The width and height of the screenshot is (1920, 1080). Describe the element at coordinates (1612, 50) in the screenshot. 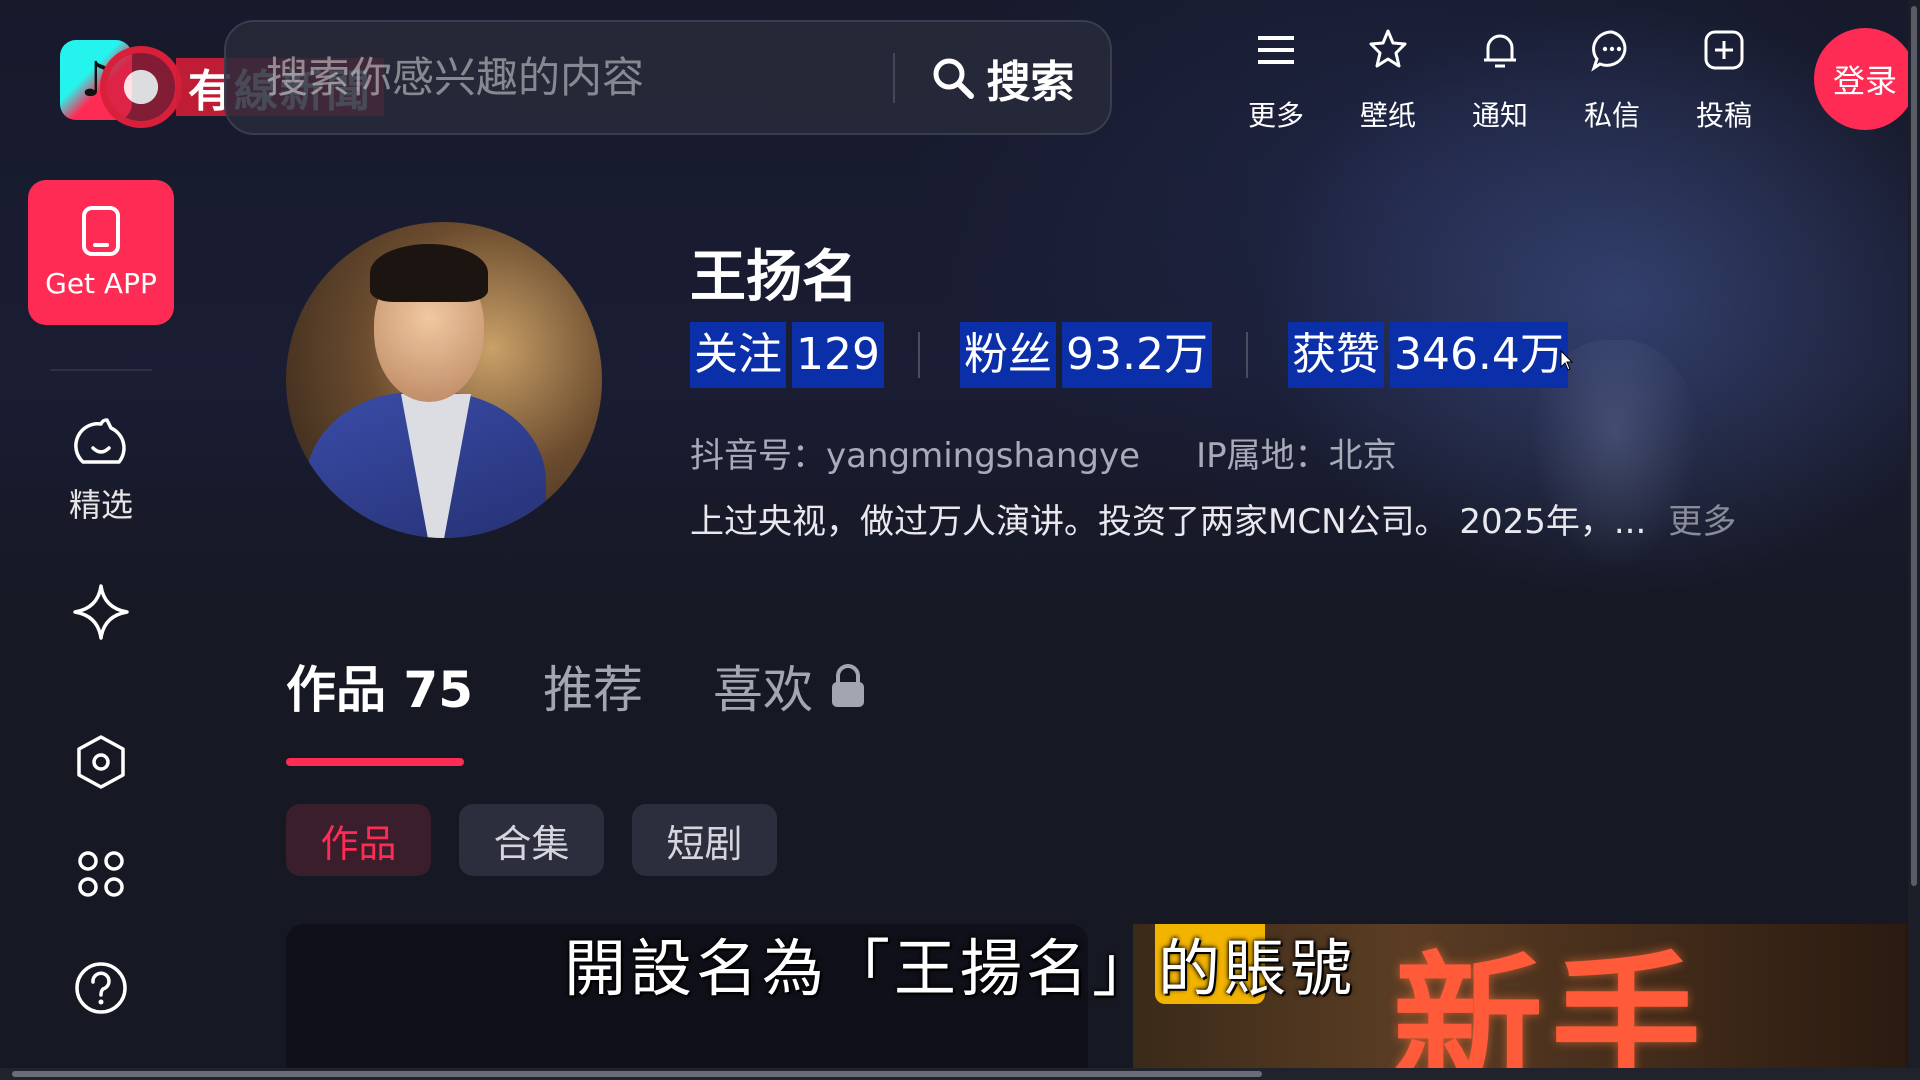

I see `message-icon` at that location.